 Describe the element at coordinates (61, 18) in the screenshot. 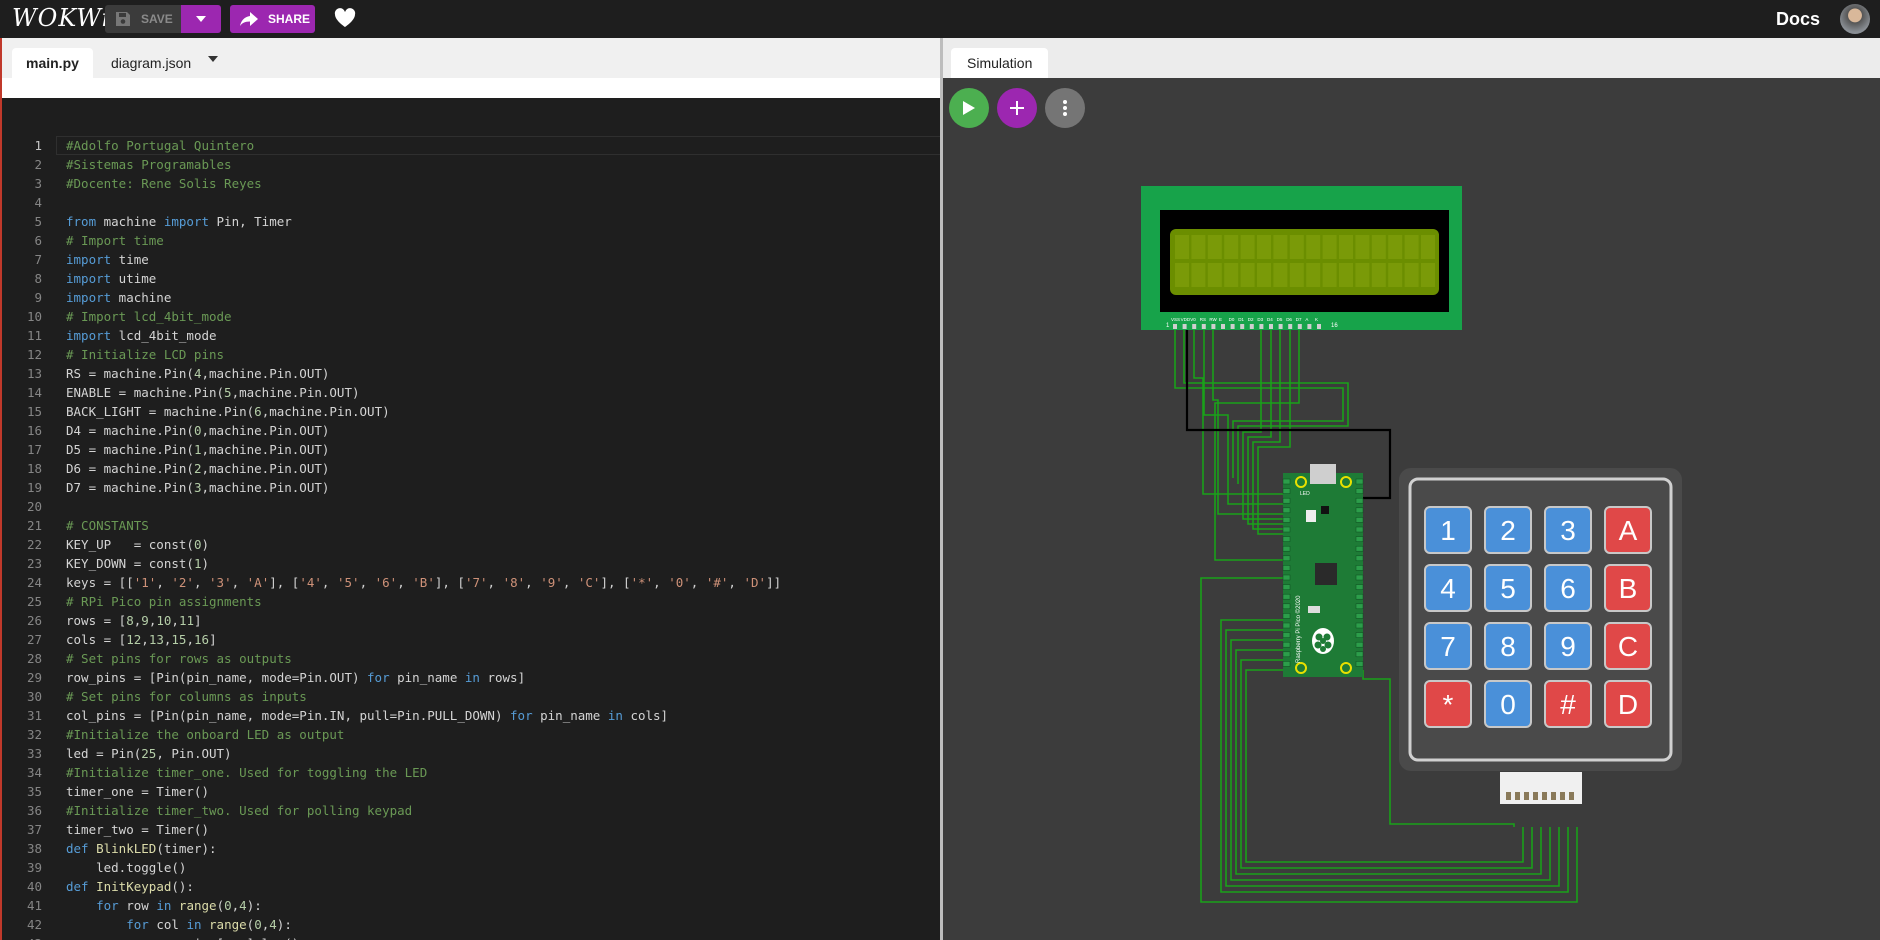

I see `wokwi-logo: WOKWi` at that location.